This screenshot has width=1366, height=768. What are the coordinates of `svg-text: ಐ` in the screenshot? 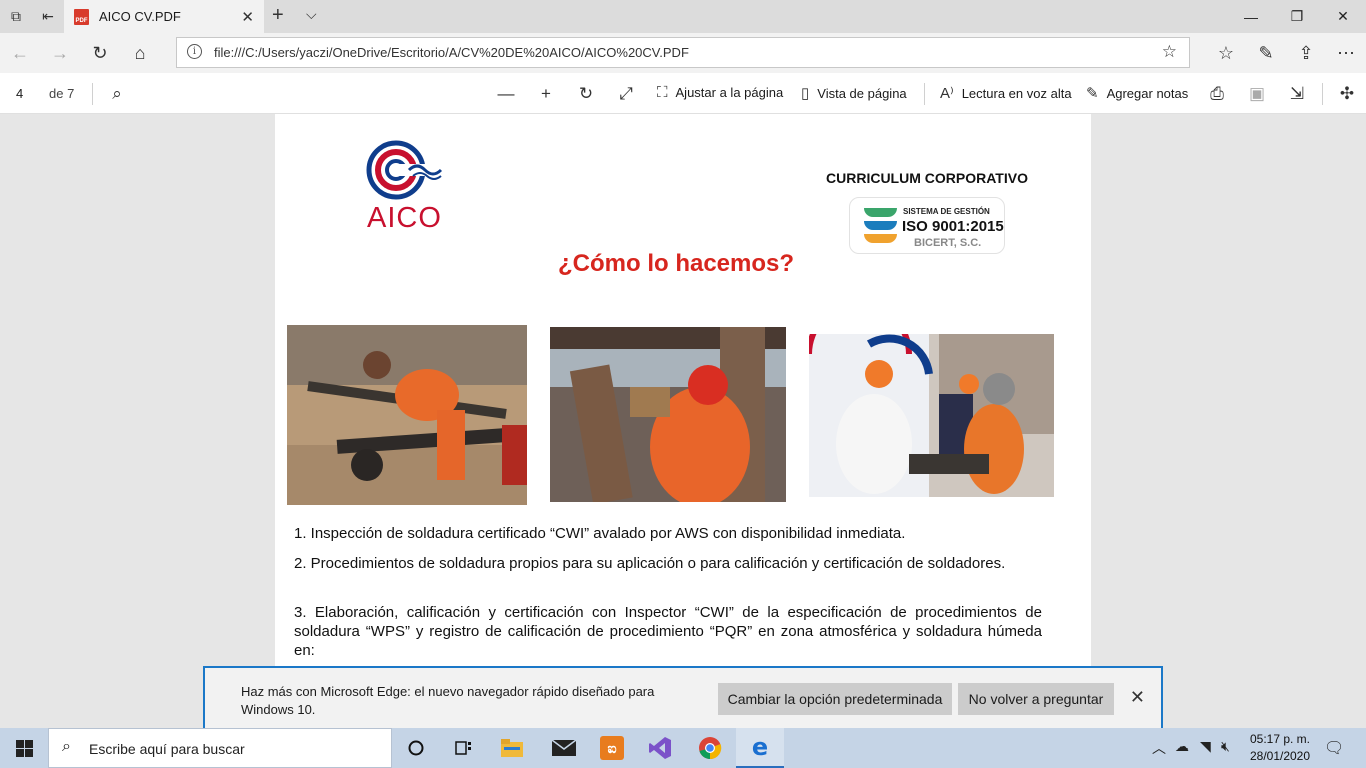 It's located at (611, 749).